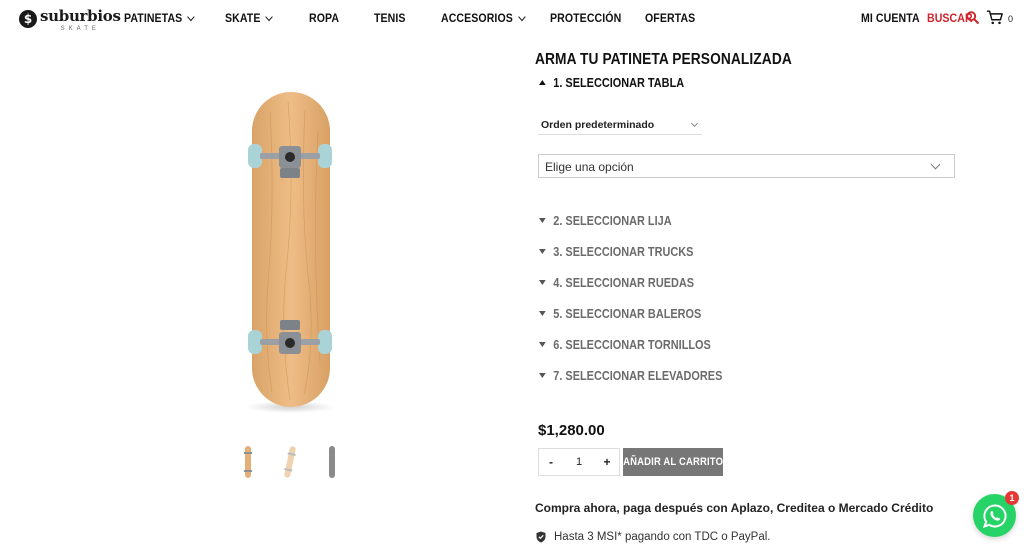 Image resolution: width=1024 pixels, height=548 pixels. Describe the element at coordinates (332, 462) in the screenshot. I see `thumbnail-board-grip` at that location.